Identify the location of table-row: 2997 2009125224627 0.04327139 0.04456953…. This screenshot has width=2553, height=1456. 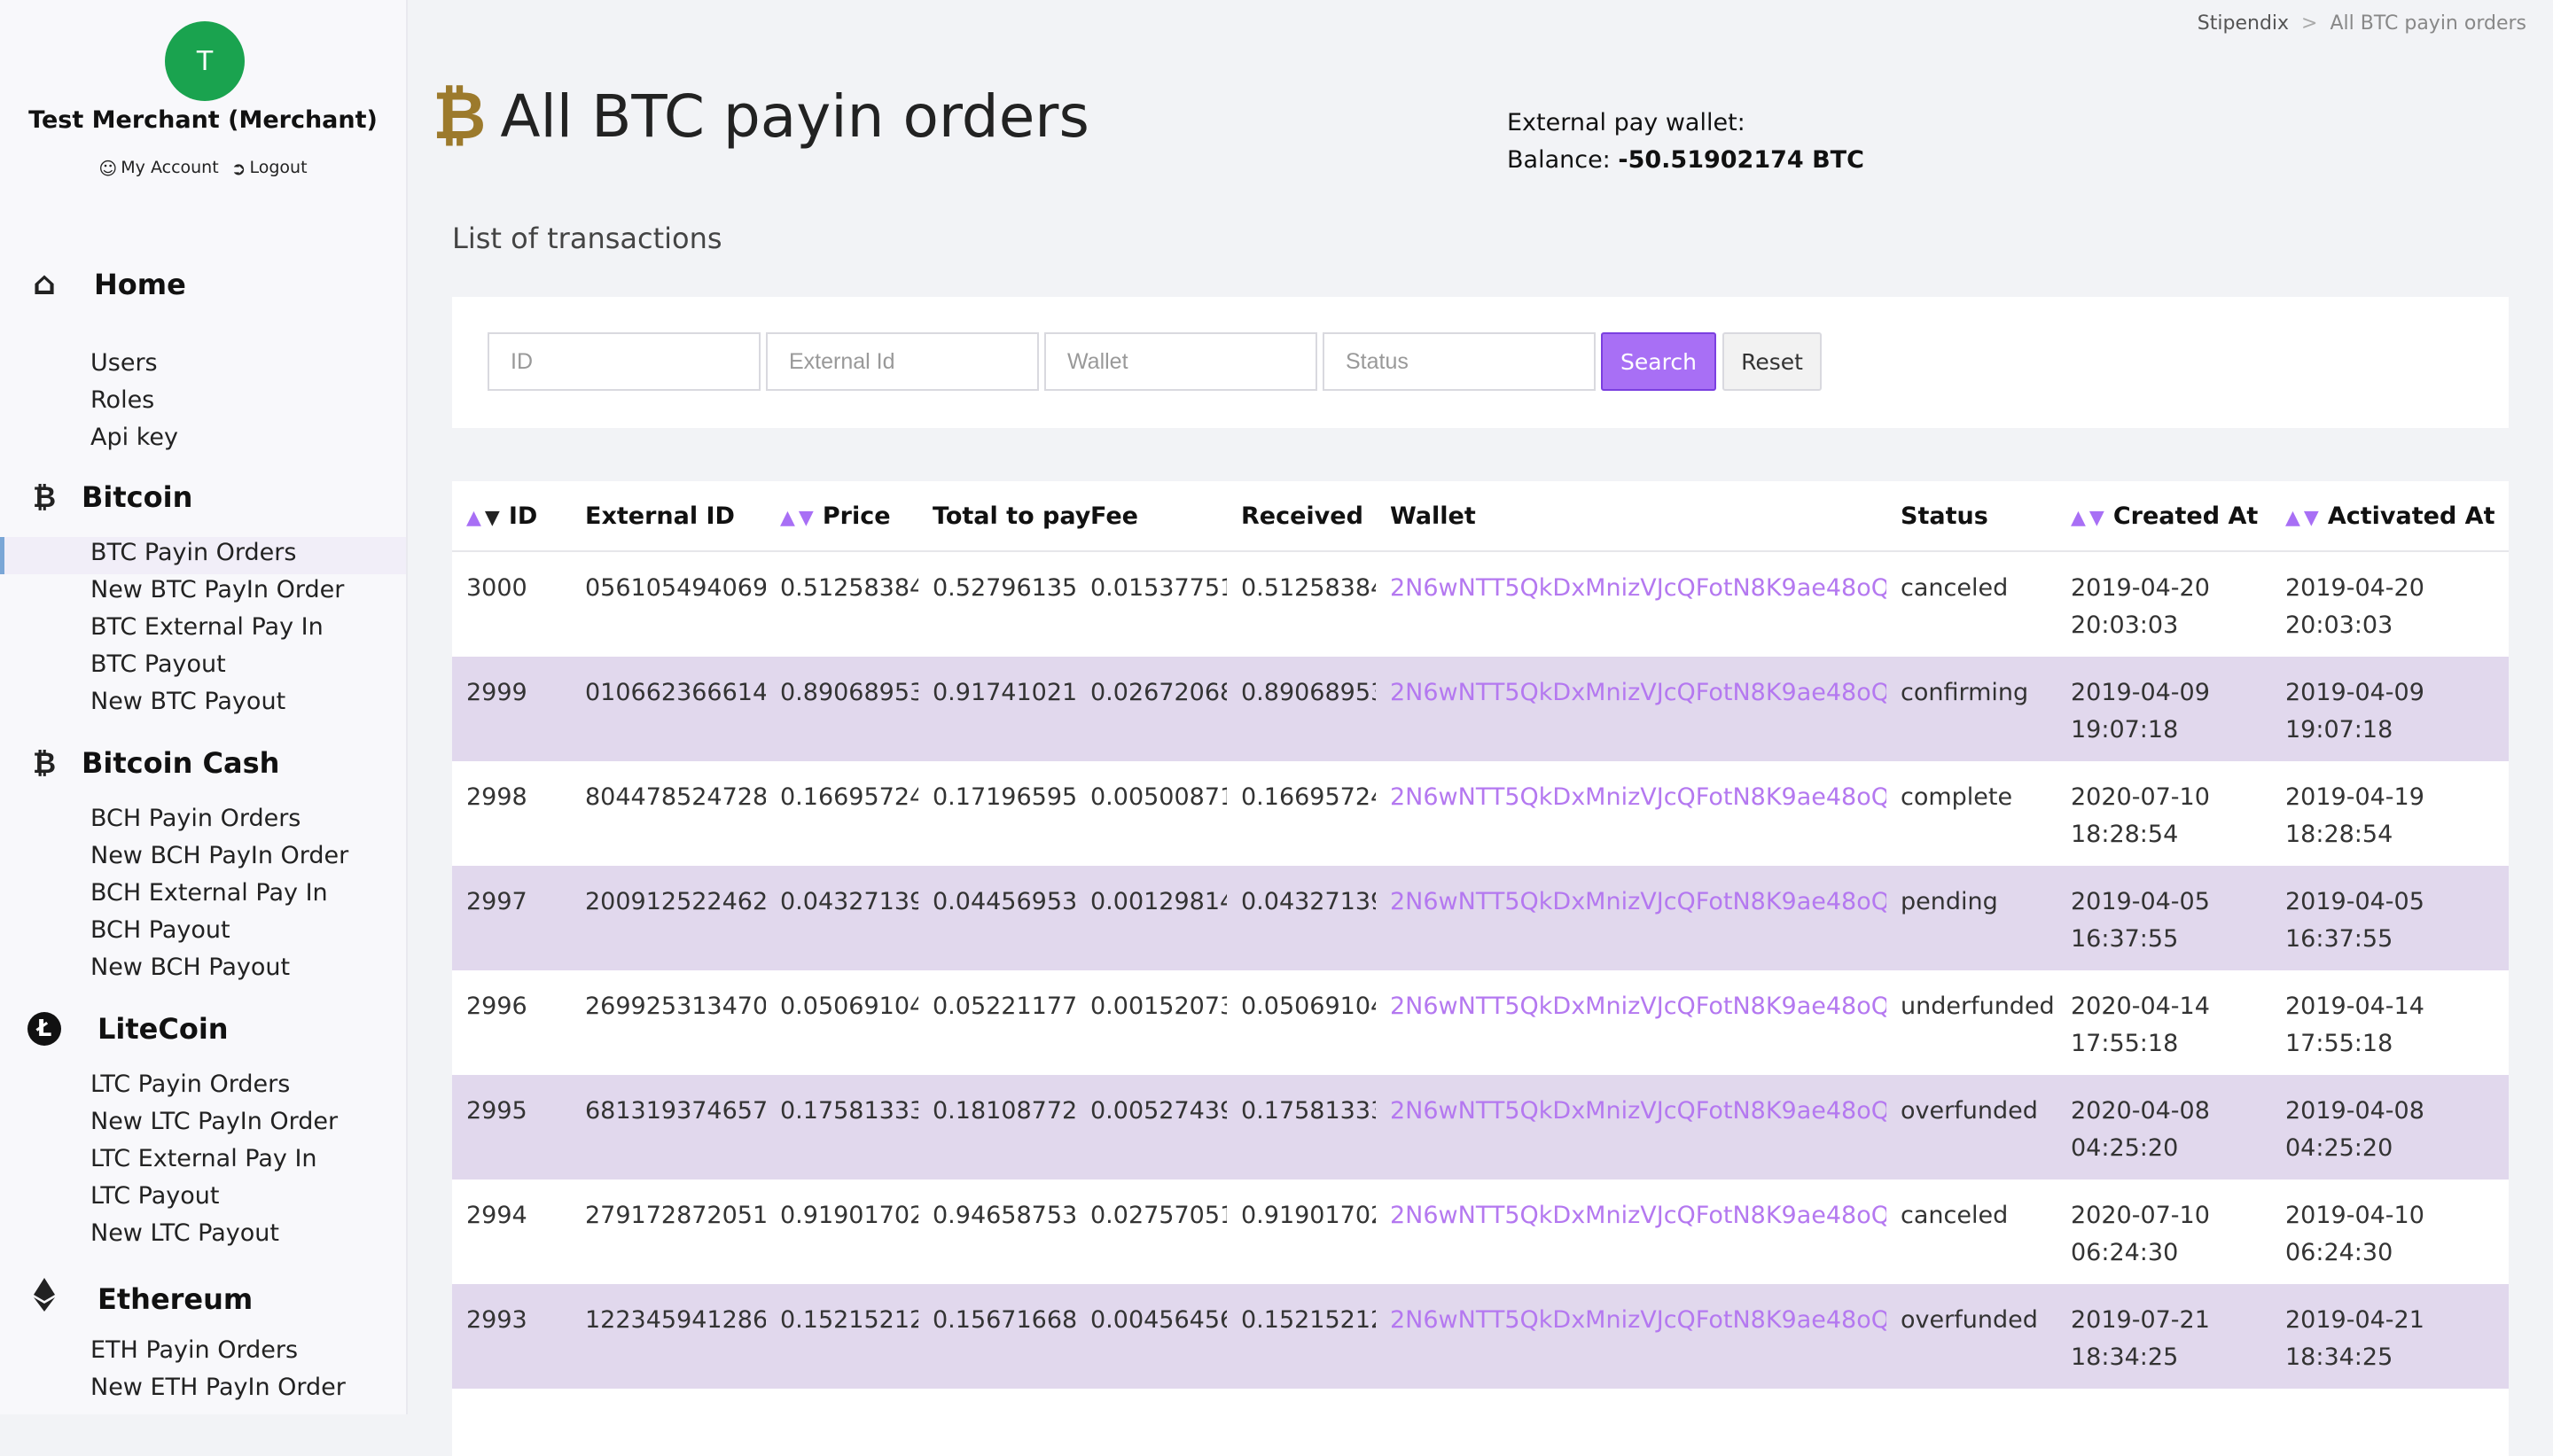
(1480, 918).